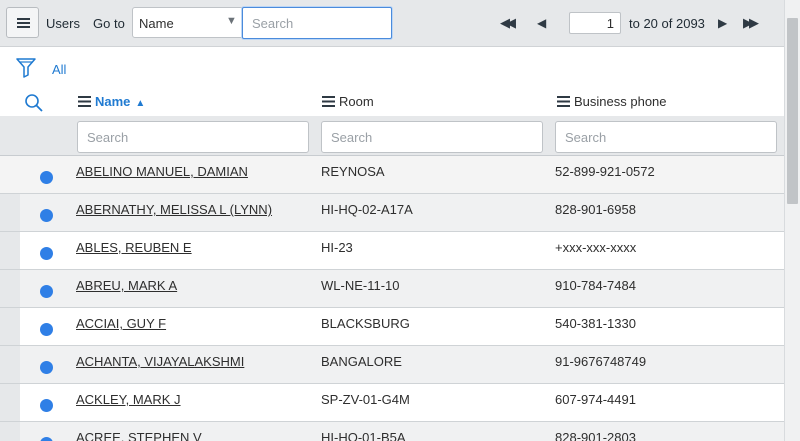 This screenshot has width=800, height=441. Describe the element at coordinates (140, 103) in the screenshot. I see `sort-ascending-icon: ▲` at that location.